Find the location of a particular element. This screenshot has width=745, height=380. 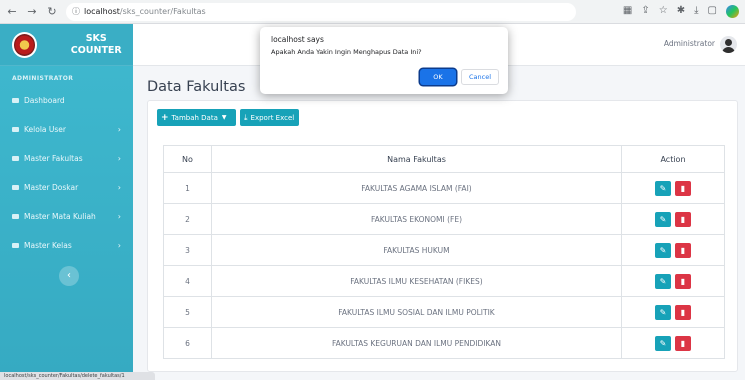

sidebar-item-master-doskar: Master Doskar › is located at coordinates (66, 187).